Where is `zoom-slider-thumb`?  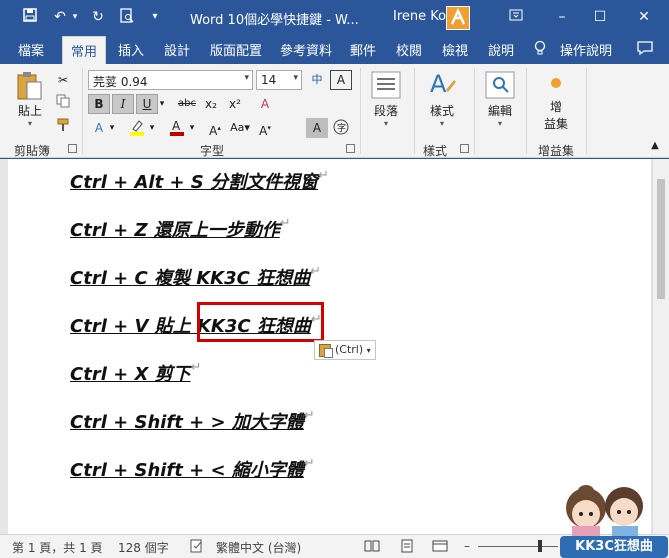
zoom-slider-thumb is located at coordinates (540, 546).